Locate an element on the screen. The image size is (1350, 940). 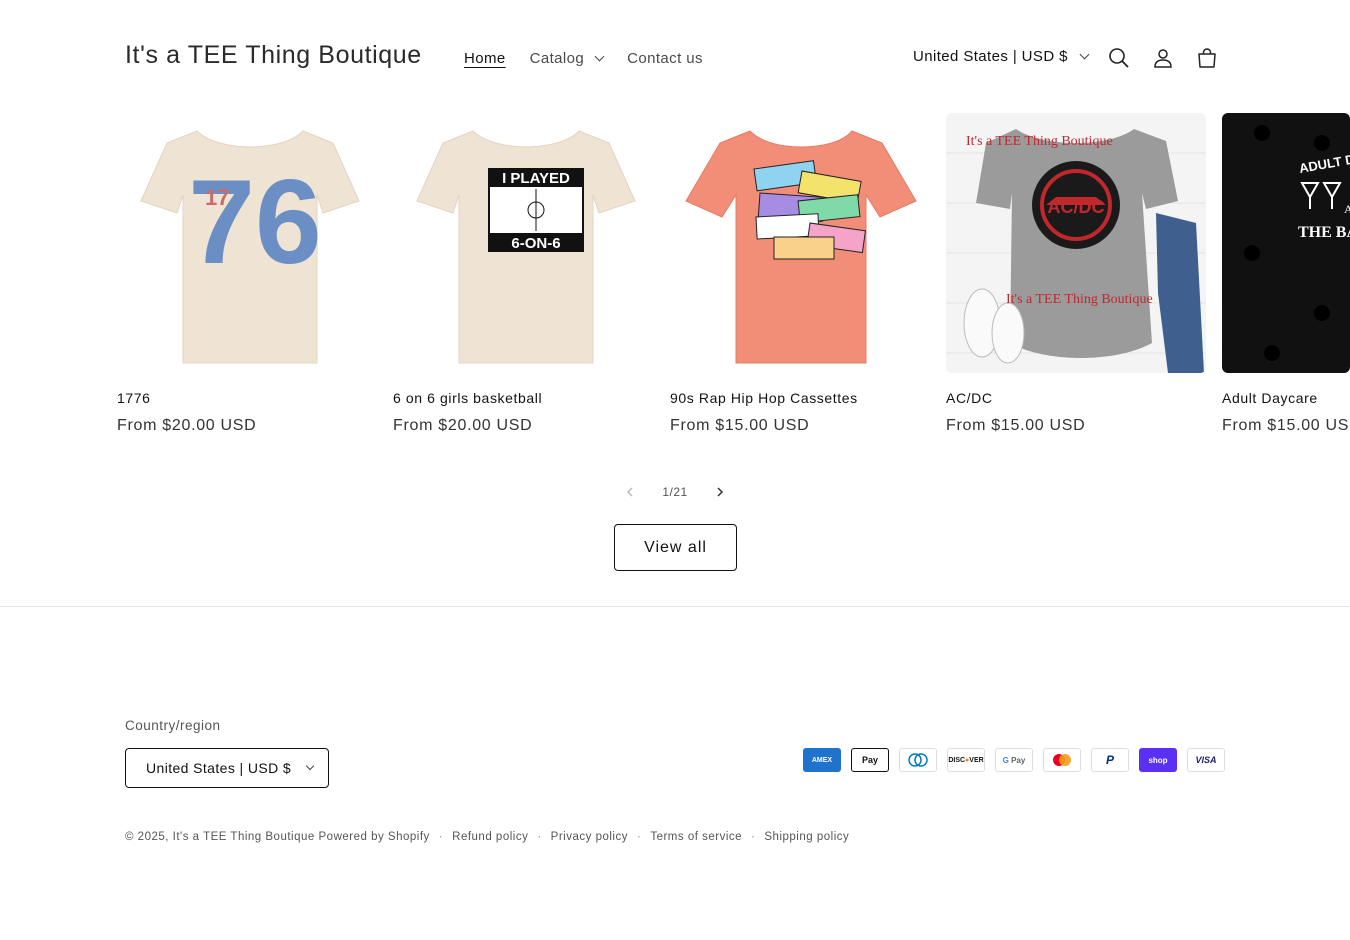
store-logo: It's a TEE Thing Boutique is located at coordinates (273, 55).